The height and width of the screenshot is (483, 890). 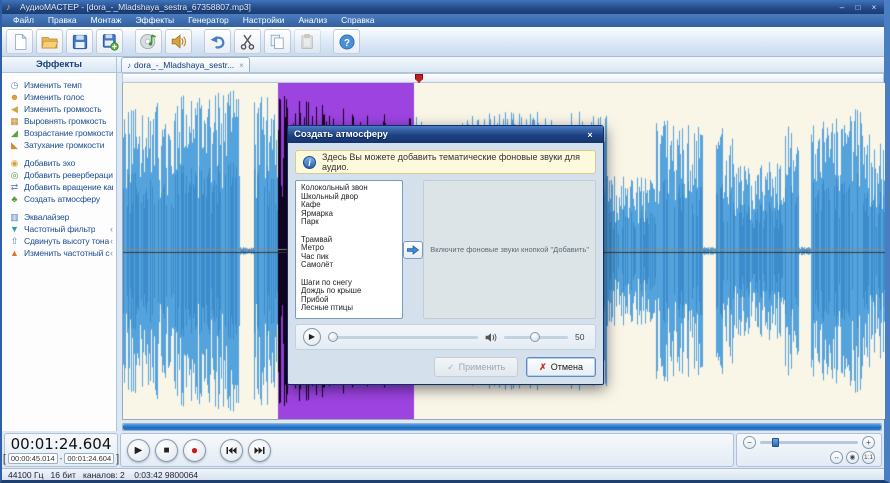 I want to click on save-fragment-button, so click(x=109, y=41).